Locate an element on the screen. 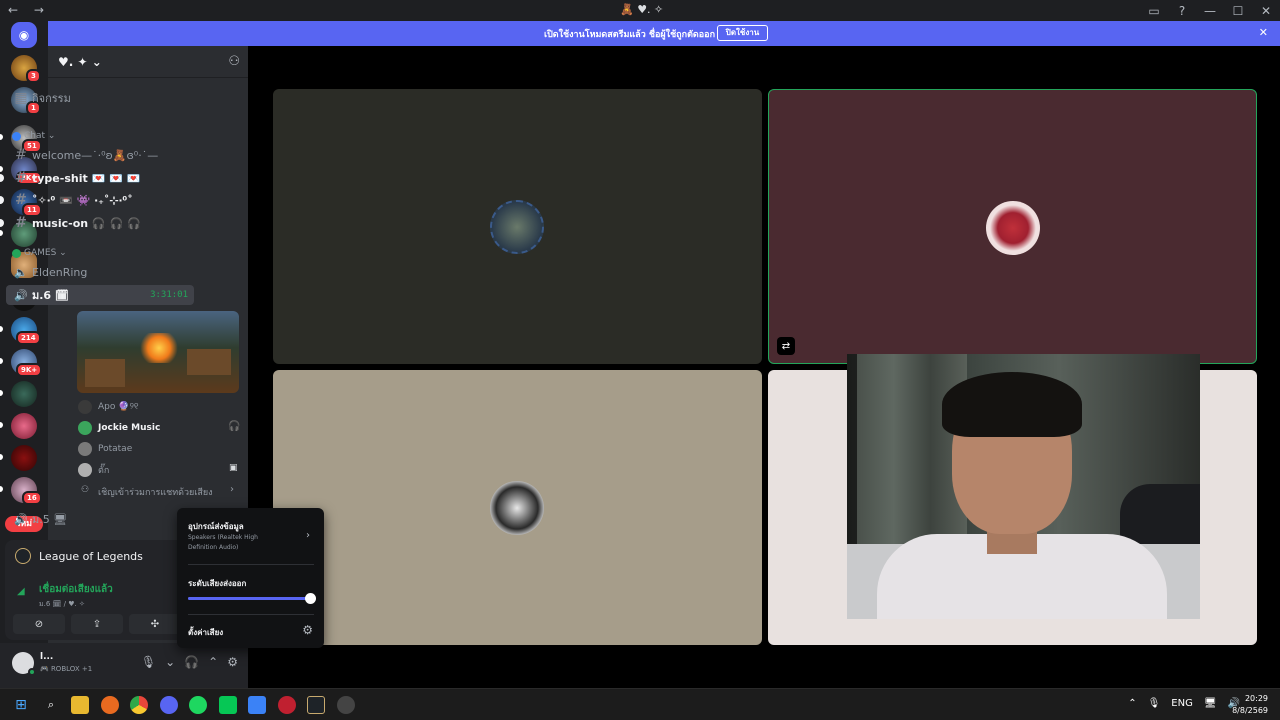  stream-preview is located at coordinates (158, 352).